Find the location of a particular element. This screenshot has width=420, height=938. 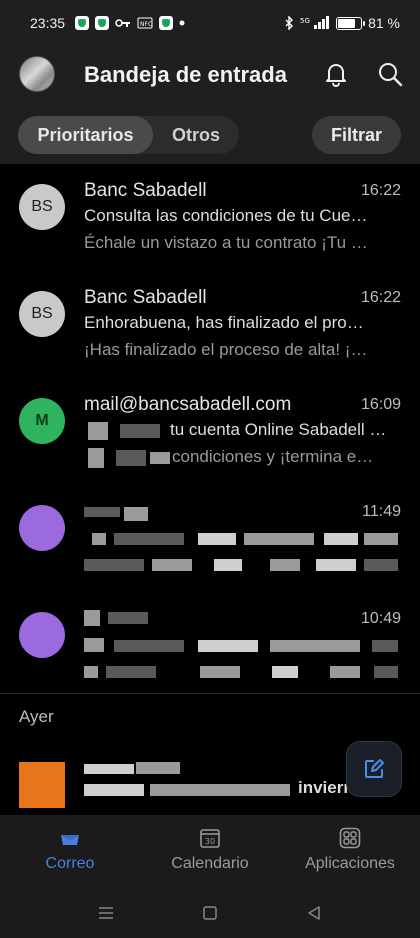

inbox-tabs: Prioritarios Otros is located at coordinates (128, 135).